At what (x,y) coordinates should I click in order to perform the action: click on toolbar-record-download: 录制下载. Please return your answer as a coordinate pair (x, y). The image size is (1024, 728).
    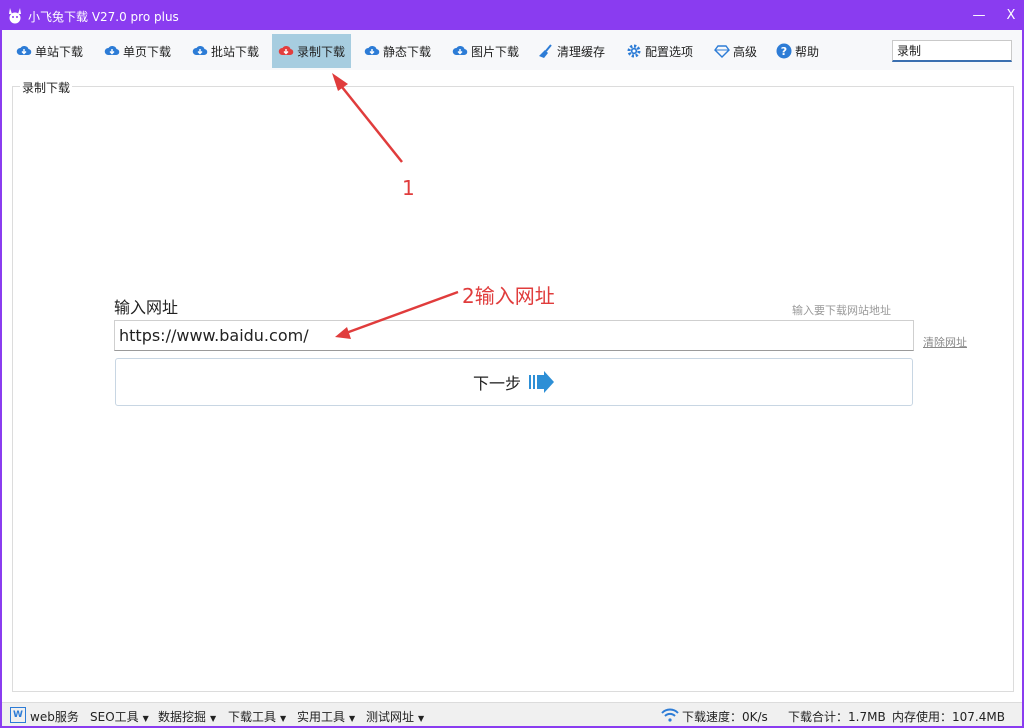
    Looking at the image, I should click on (312, 51).